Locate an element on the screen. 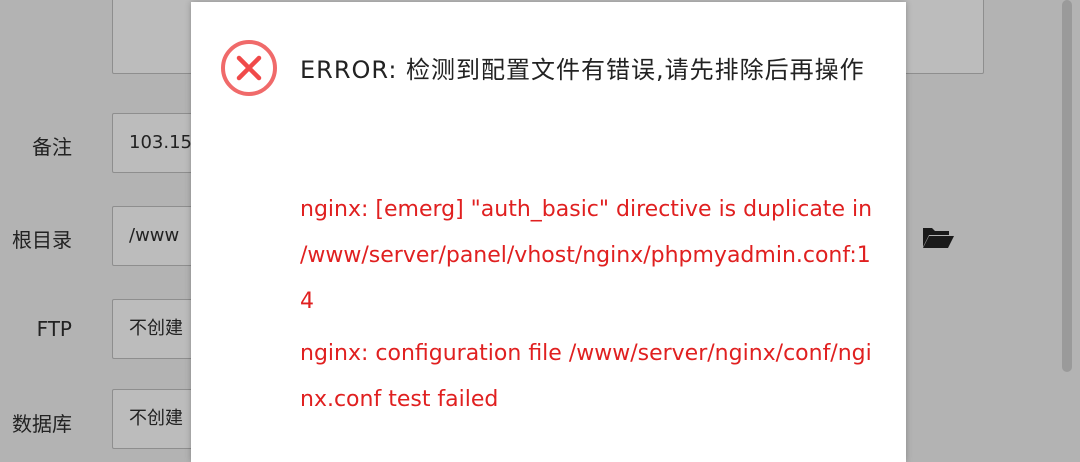  rootdir-label: 根目录 is located at coordinates (42, 240).